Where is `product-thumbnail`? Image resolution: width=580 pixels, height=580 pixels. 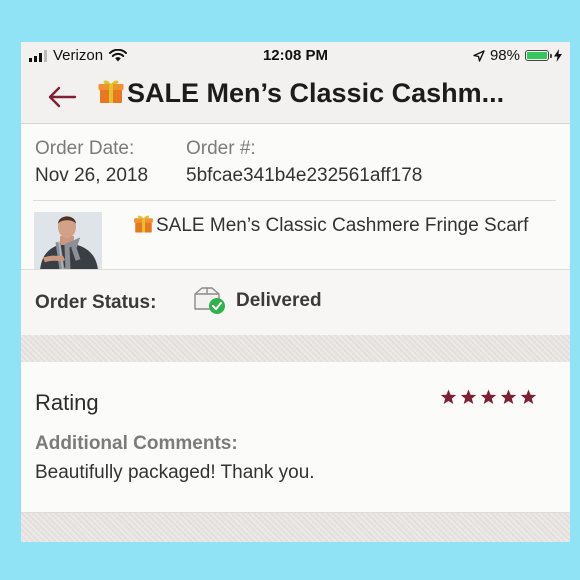
product-thumbnail is located at coordinates (68, 241).